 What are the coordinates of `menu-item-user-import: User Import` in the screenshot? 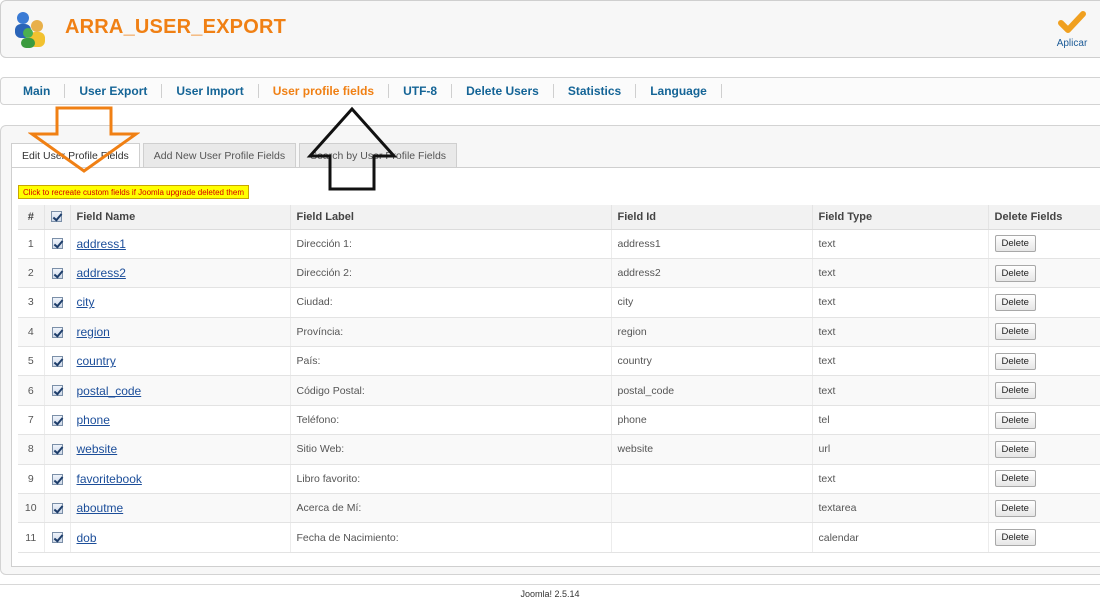 It's located at (210, 91).